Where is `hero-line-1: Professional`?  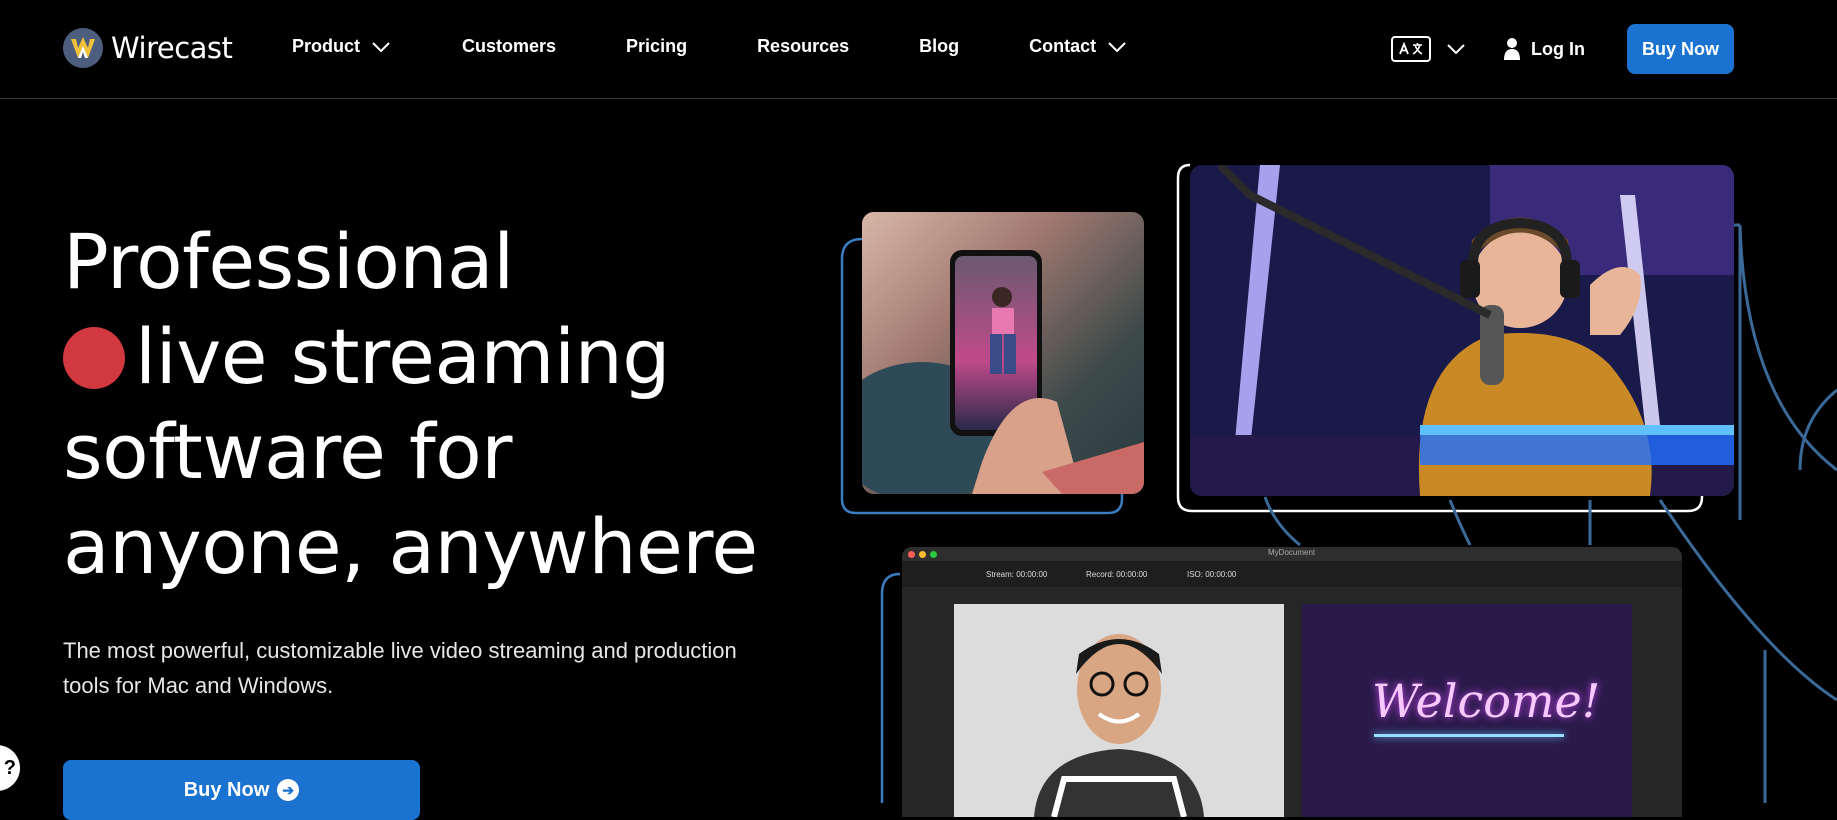 hero-line-1: Professional is located at coordinates (288, 261).